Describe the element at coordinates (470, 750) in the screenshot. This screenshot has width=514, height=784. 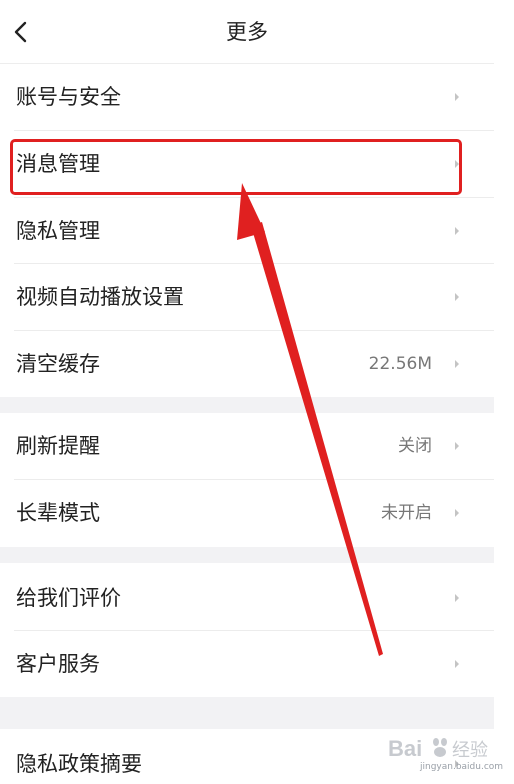
I see `watermark-suffix: 经验` at that location.